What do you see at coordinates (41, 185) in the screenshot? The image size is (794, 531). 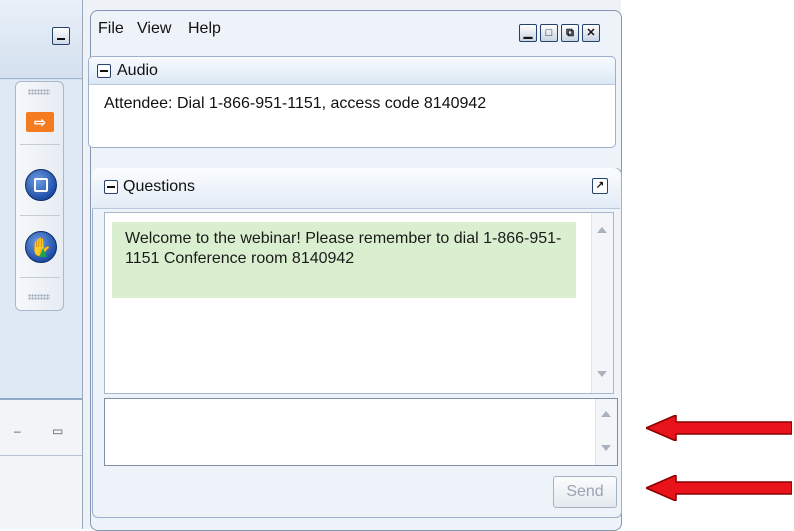 I see `stop-broadcast-icon` at bounding box center [41, 185].